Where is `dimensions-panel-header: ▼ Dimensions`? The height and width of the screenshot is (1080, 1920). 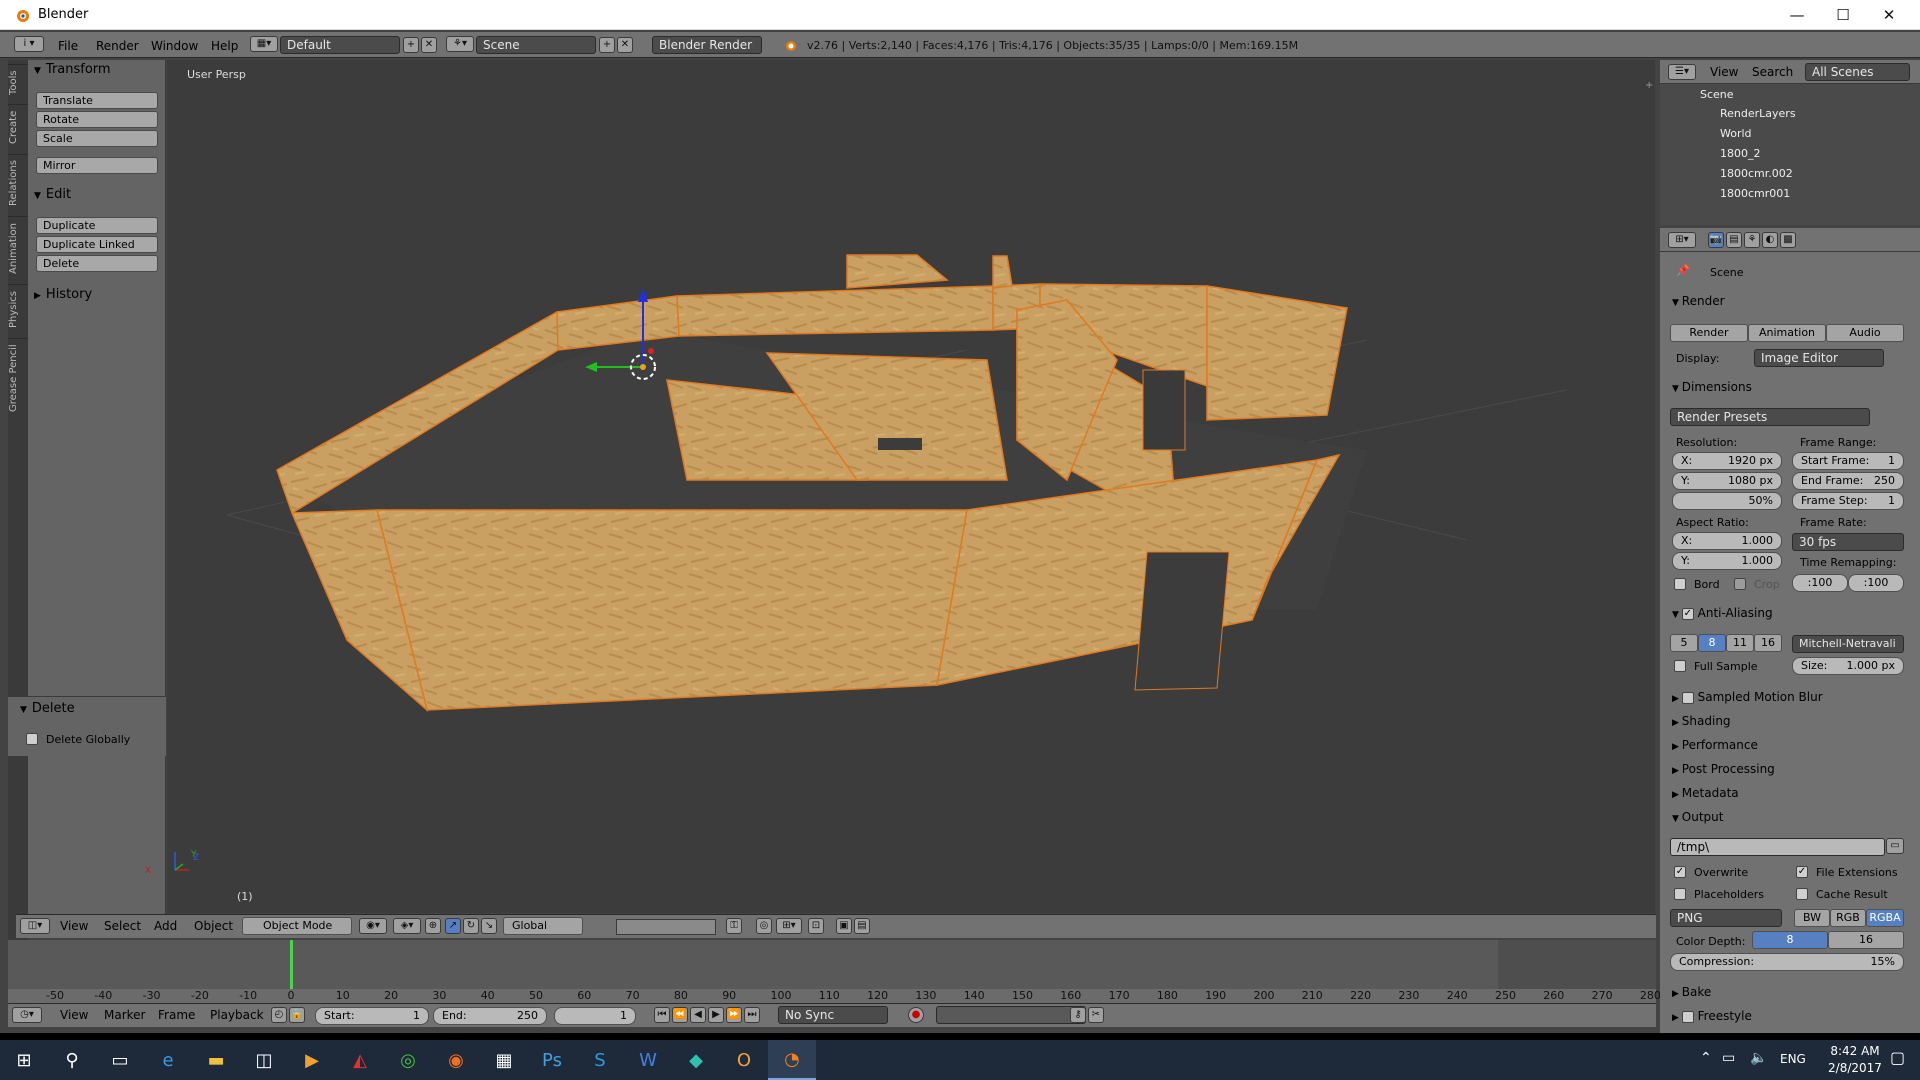 dimensions-panel-header: ▼ Dimensions is located at coordinates (1712, 387).